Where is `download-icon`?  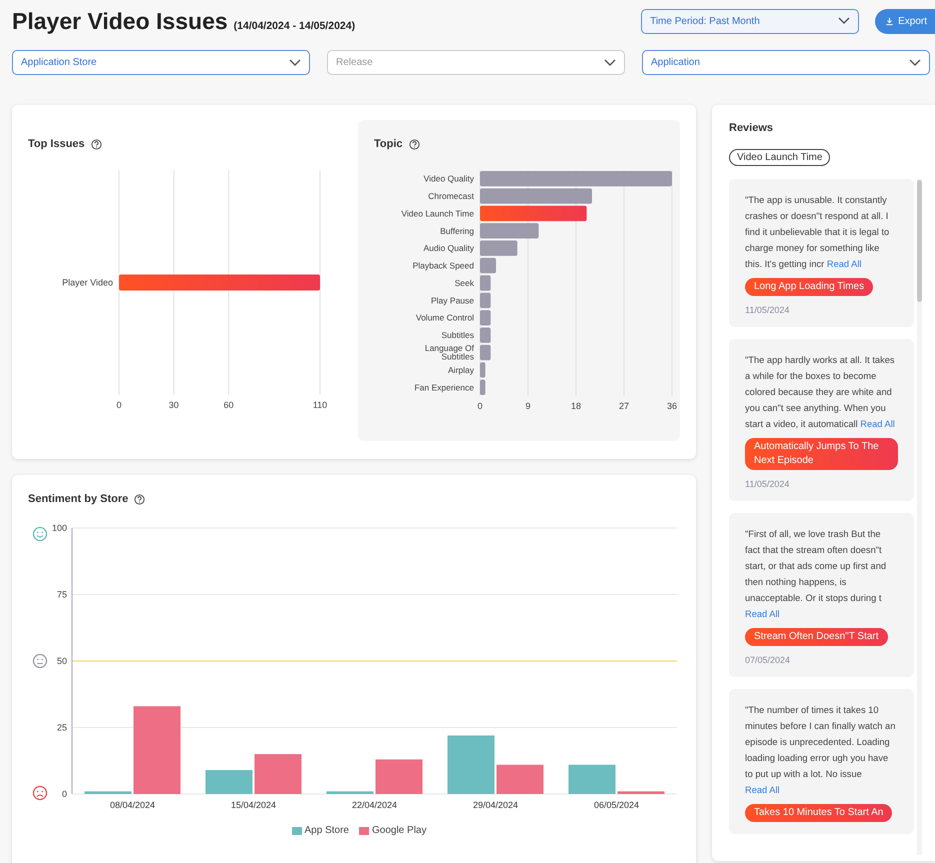 download-icon is located at coordinates (889, 21).